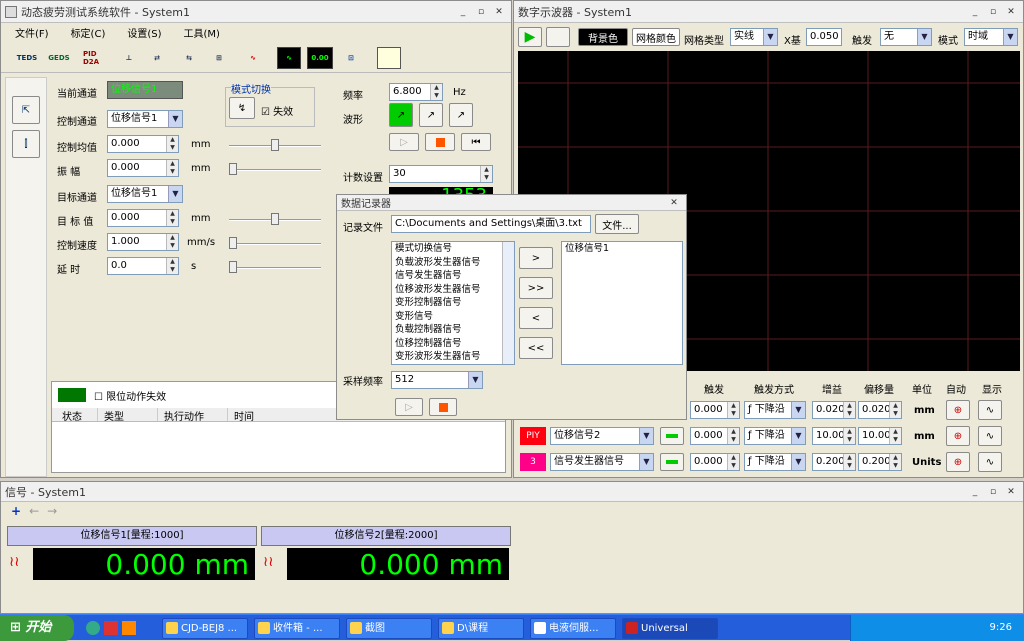 The image size is (1024, 641). Describe the element at coordinates (880, 436) in the screenshot. I see `offset-input: 10.000 ▲ ▼` at that location.